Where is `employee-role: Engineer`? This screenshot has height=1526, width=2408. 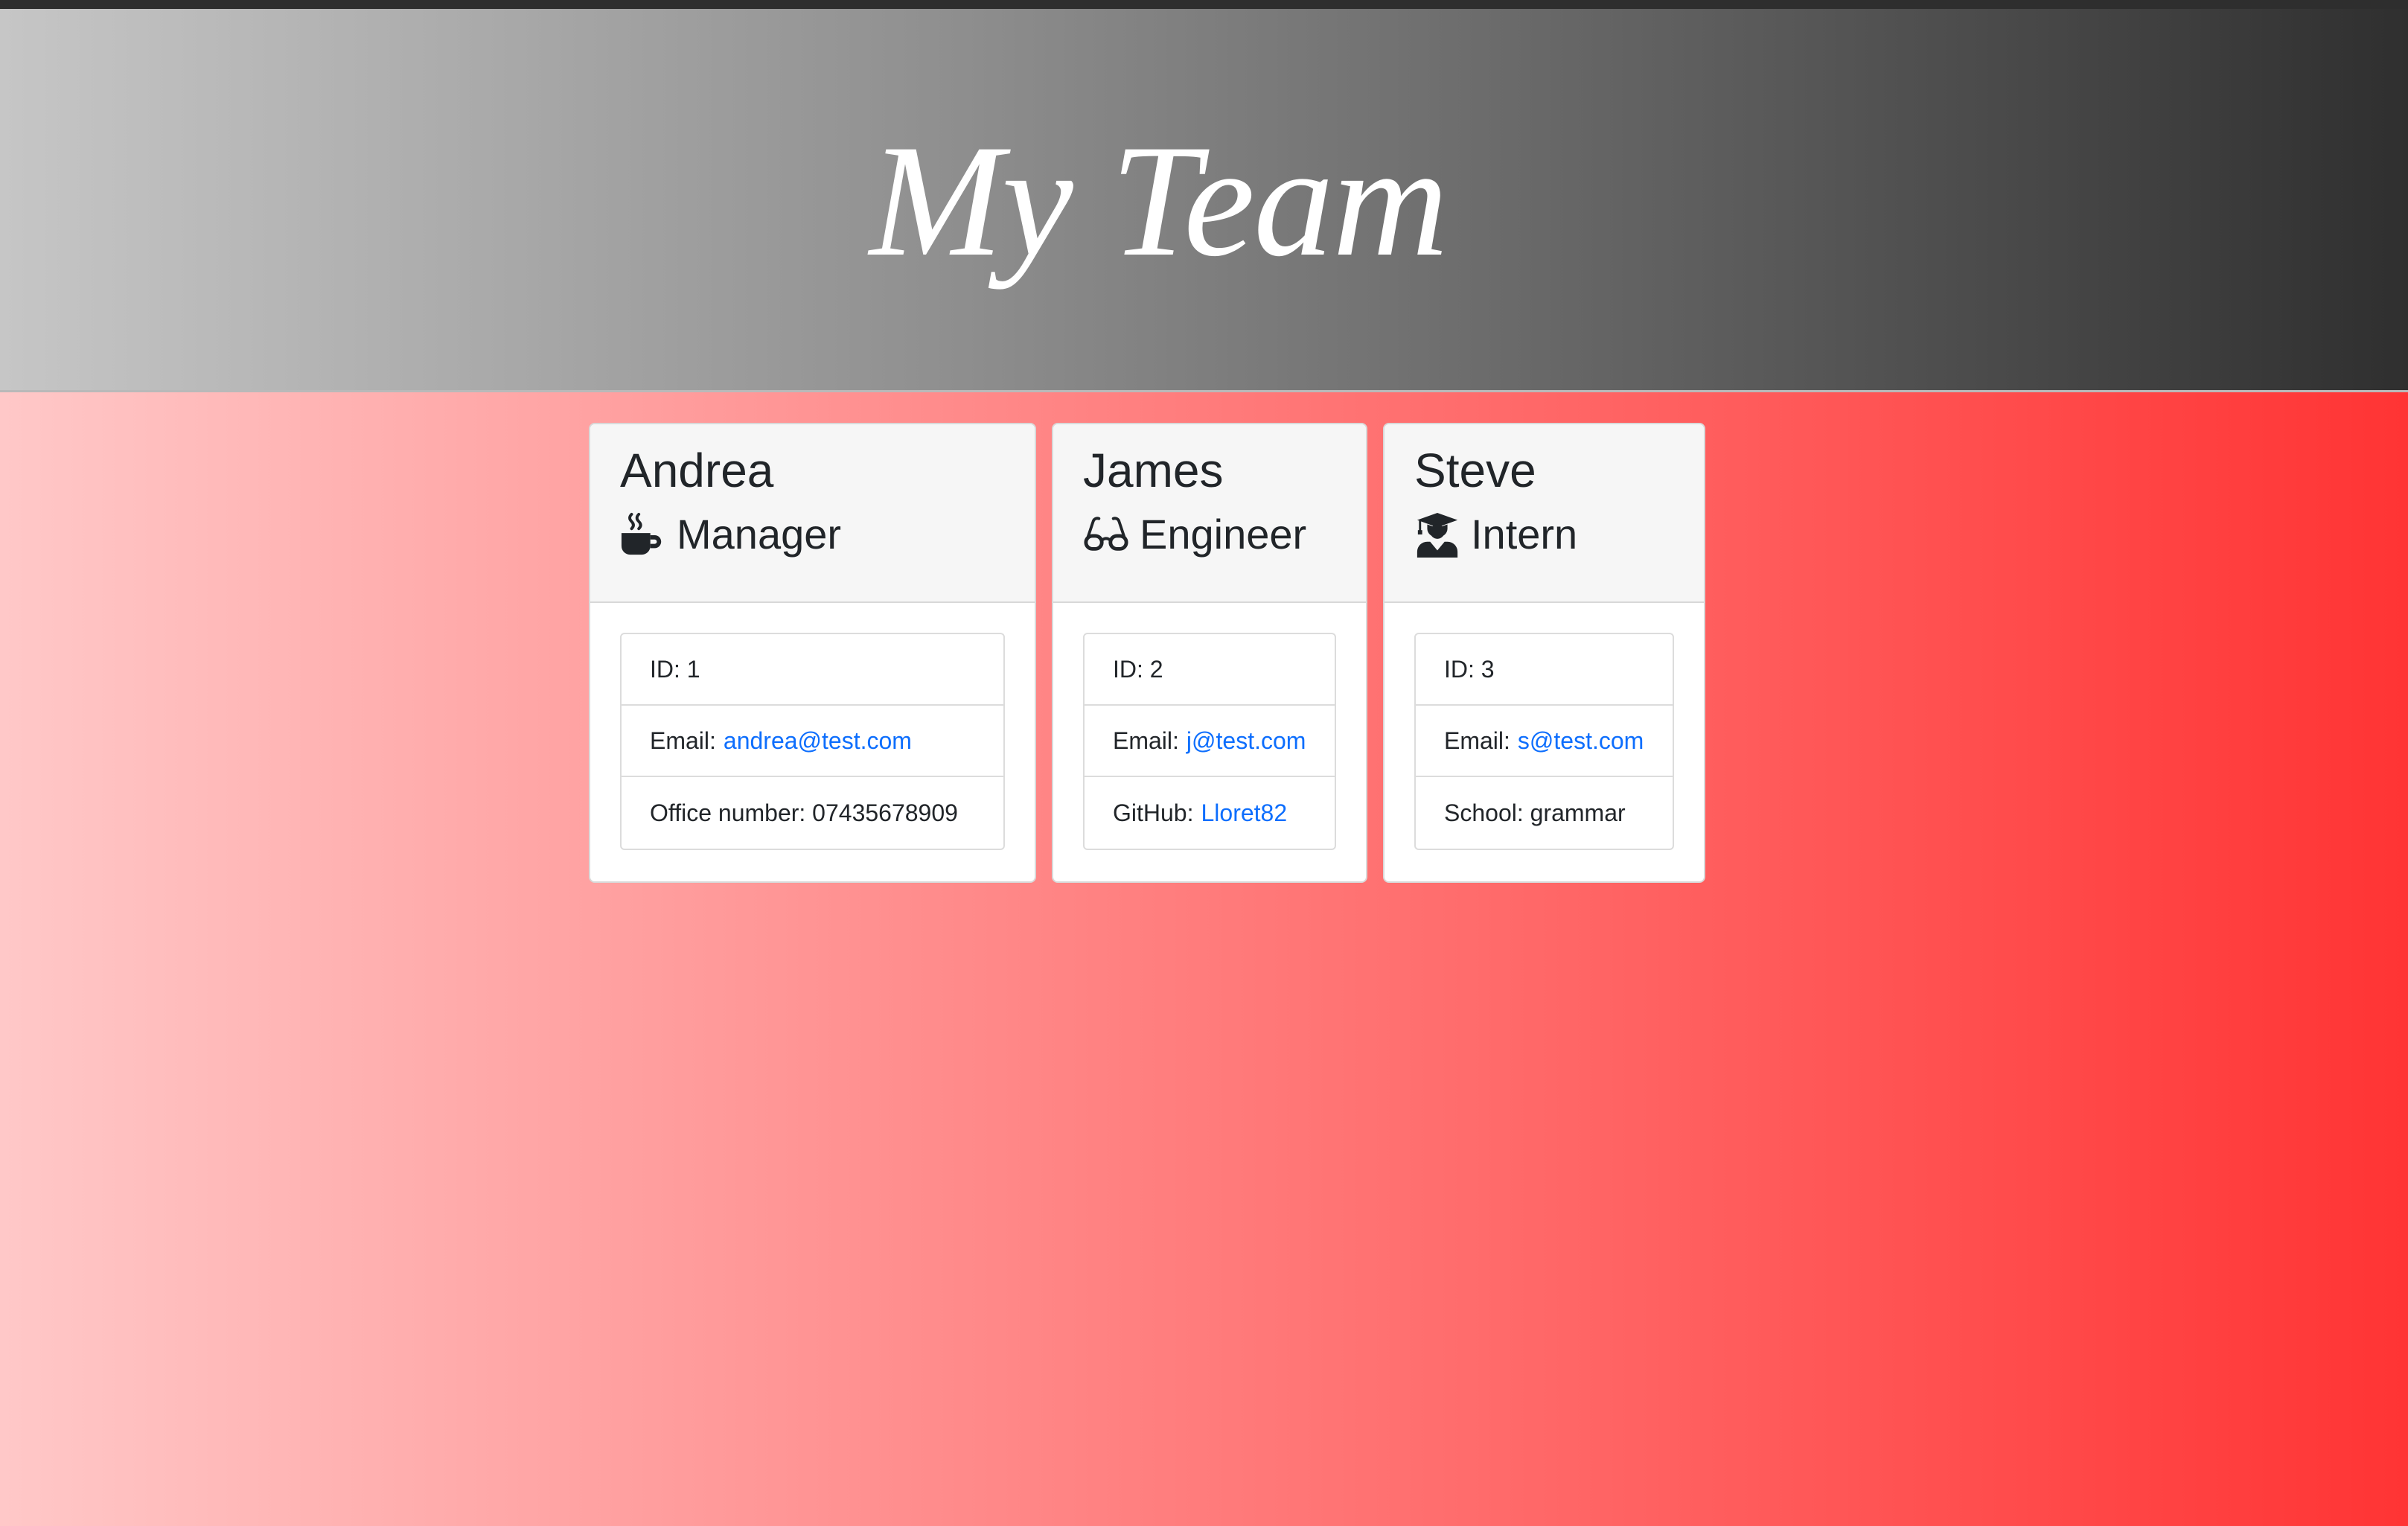
employee-role: Engineer is located at coordinates (1209, 534).